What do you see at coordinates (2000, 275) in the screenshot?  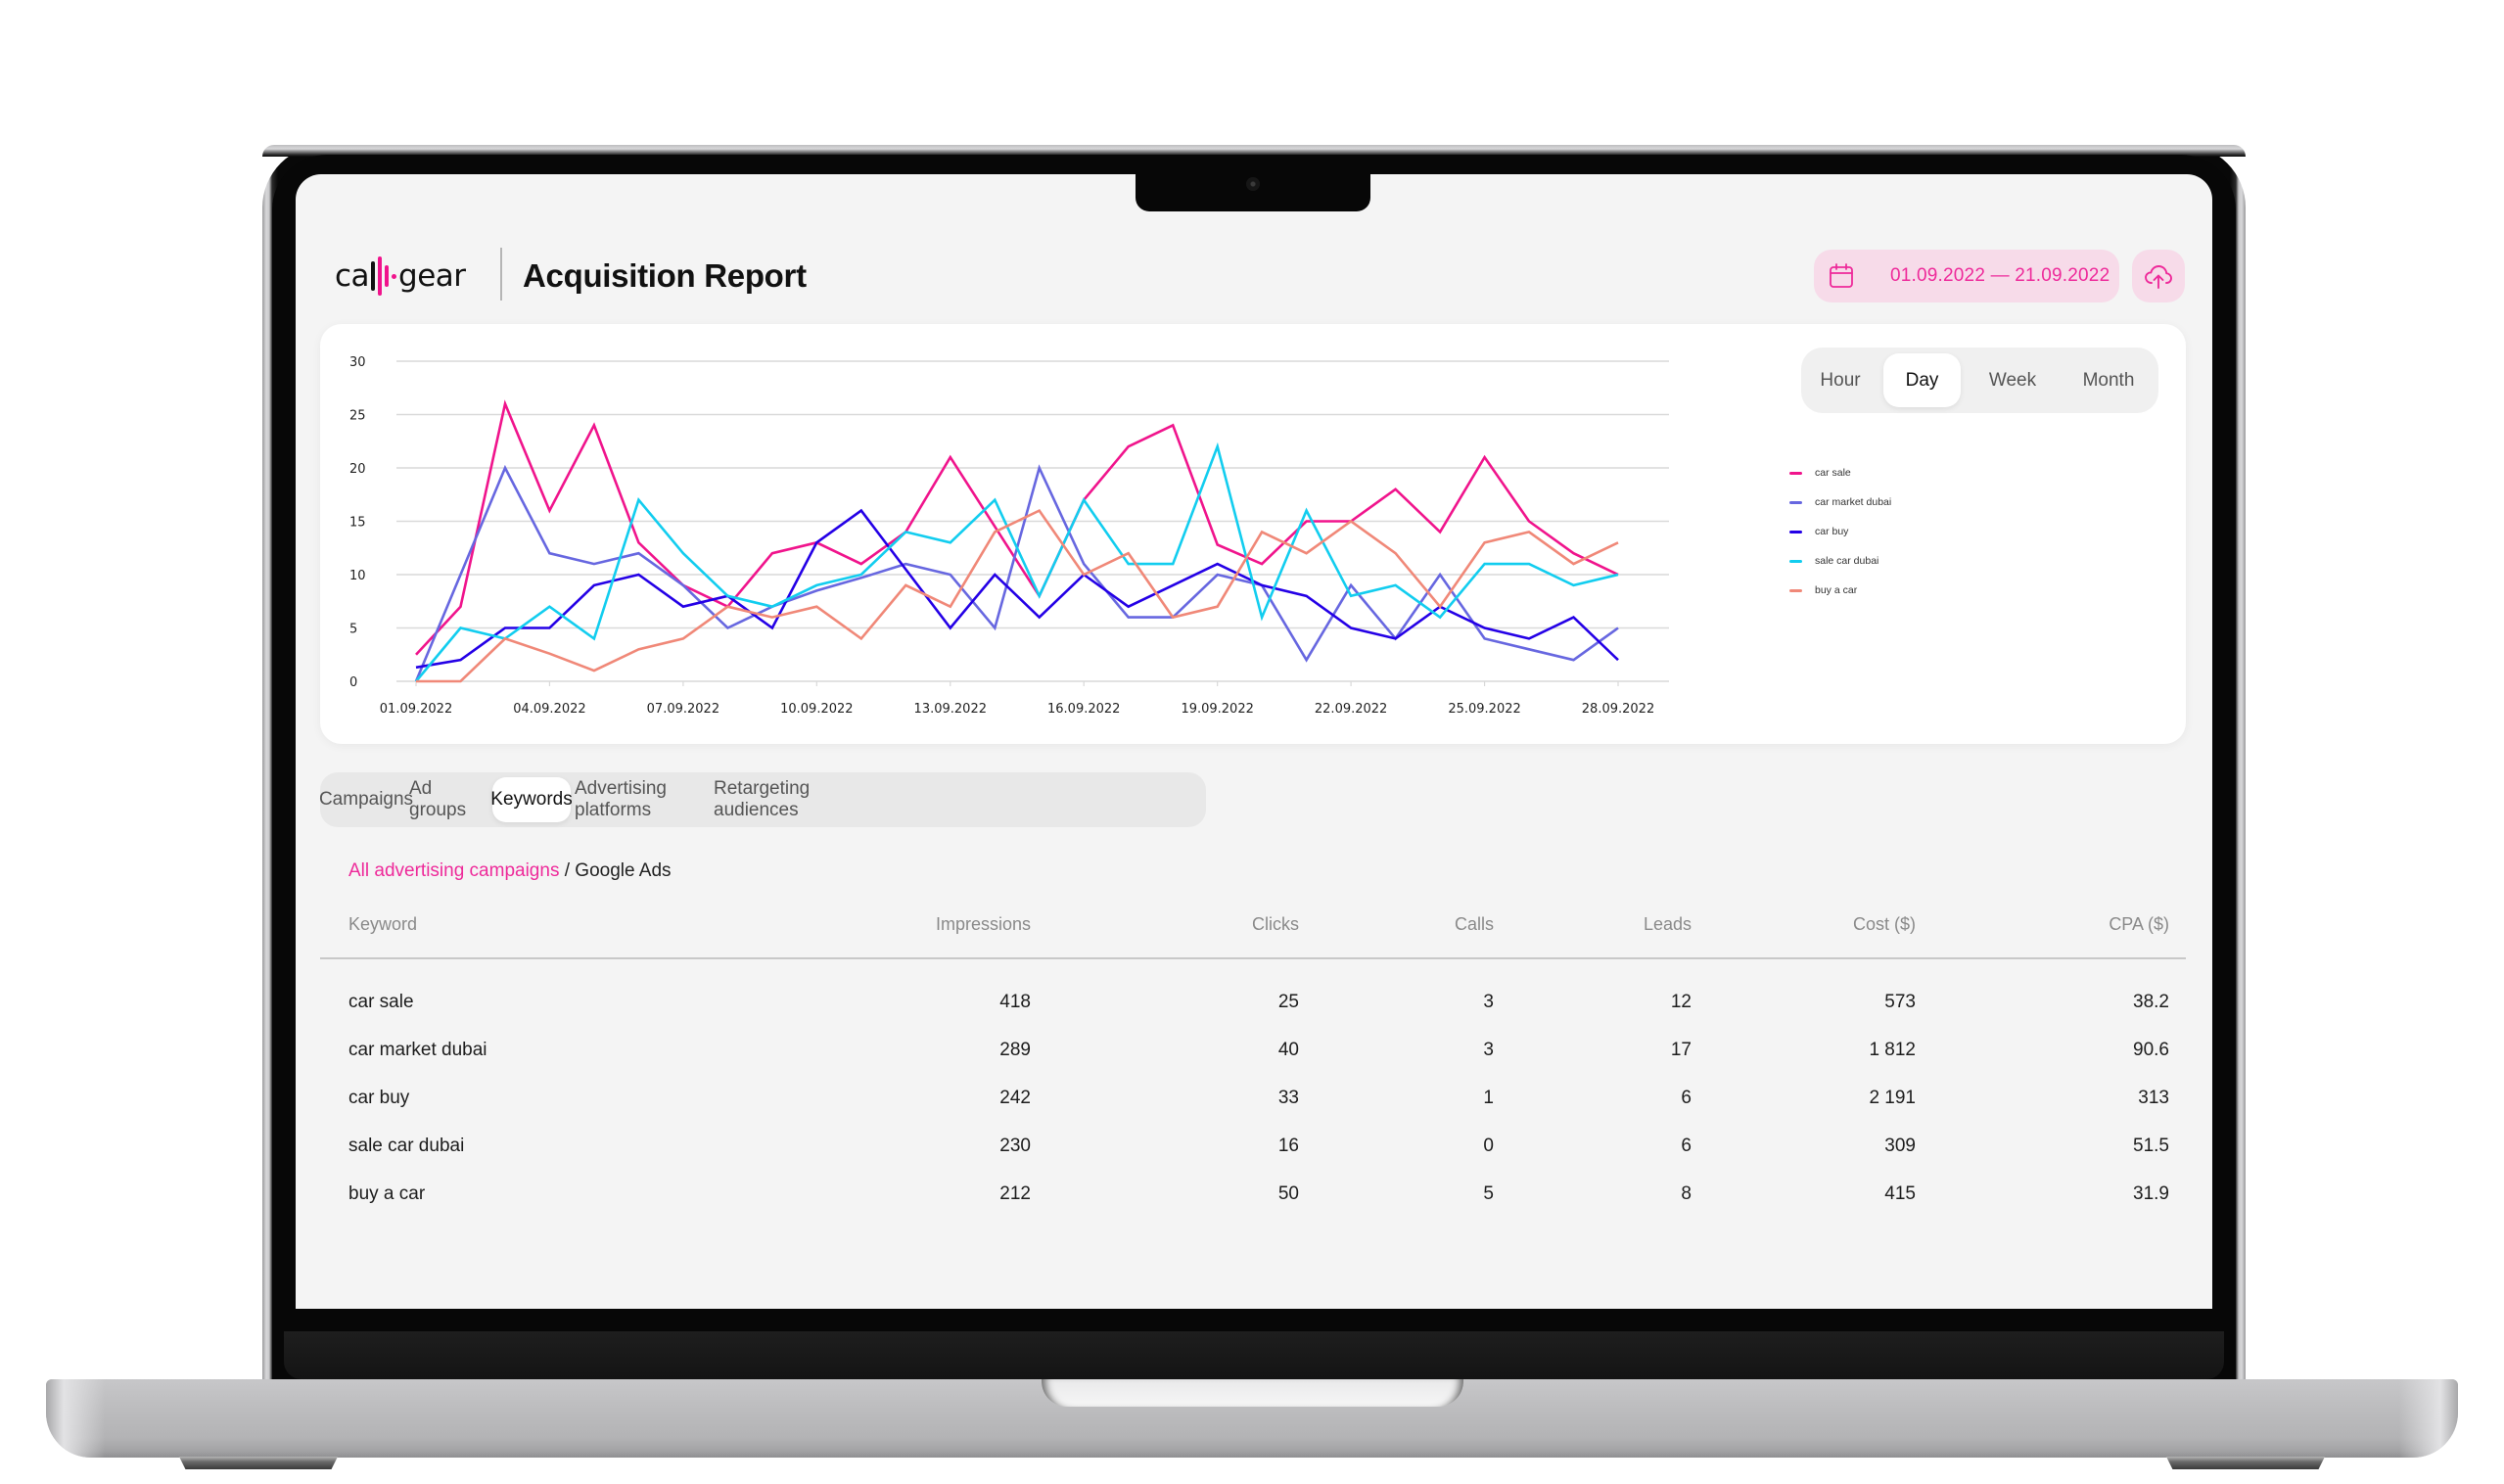 I see `date-range-text: 01.09.2022 — 21.09.2022` at bounding box center [2000, 275].